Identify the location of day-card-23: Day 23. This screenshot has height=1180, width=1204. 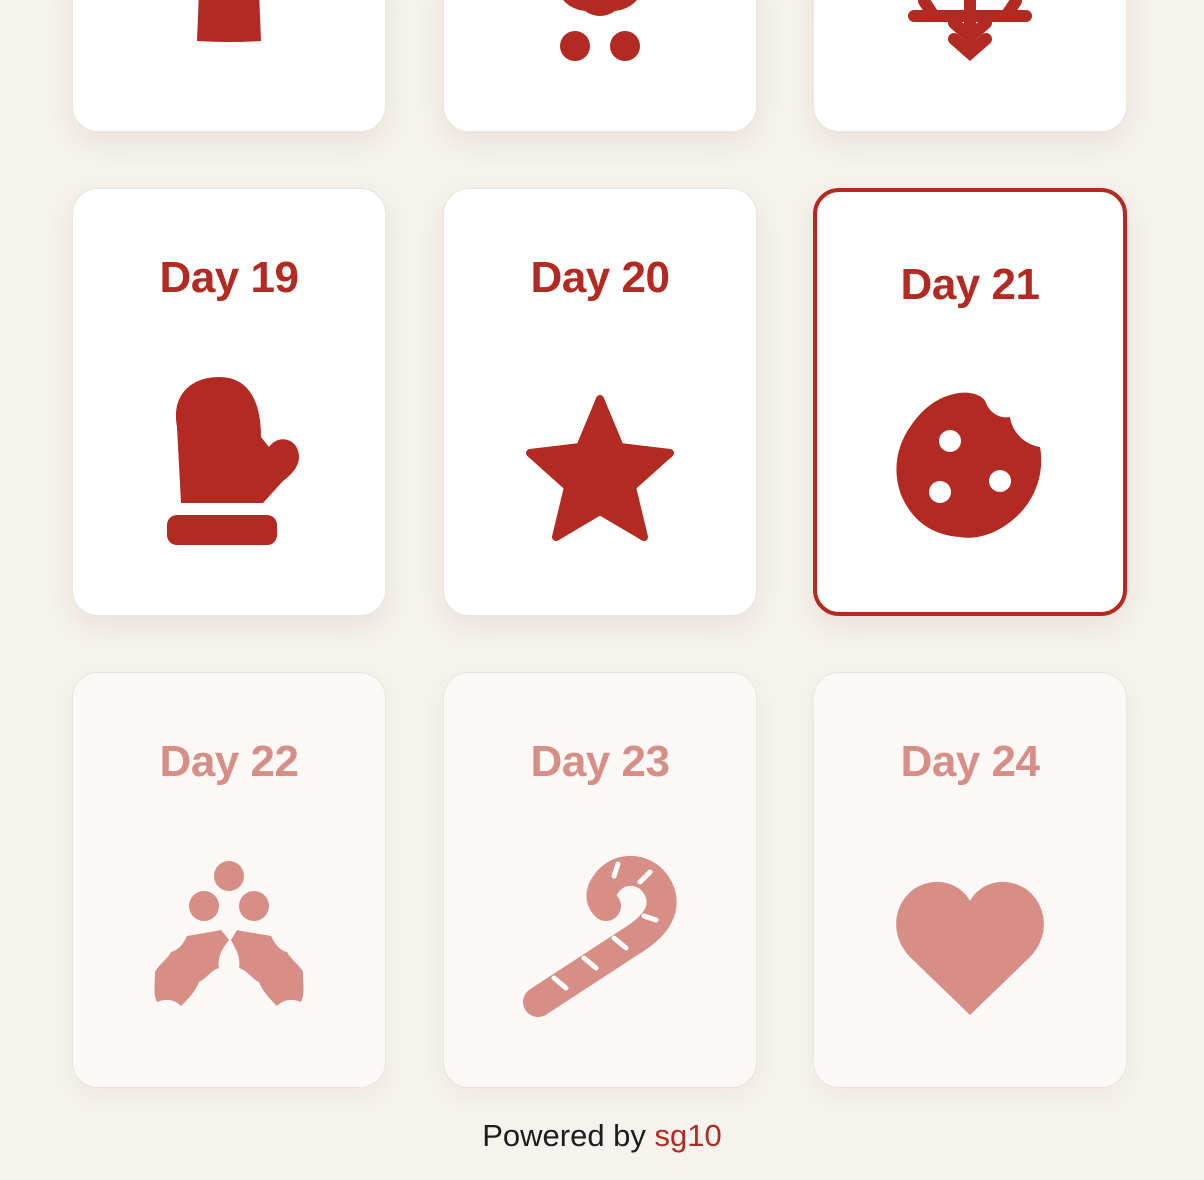
(600, 880).